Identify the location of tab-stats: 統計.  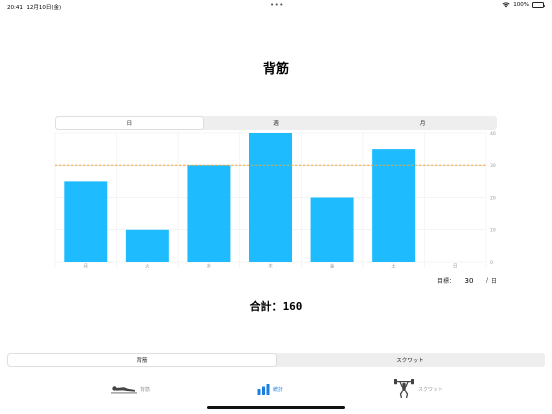
(270, 389).